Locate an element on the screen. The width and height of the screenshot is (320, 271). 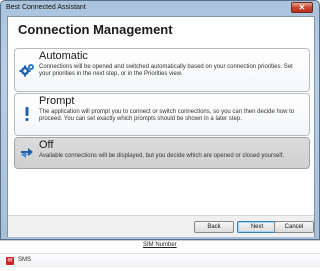
option-prompt-title: Prompt is located at coordinates (57, 101).